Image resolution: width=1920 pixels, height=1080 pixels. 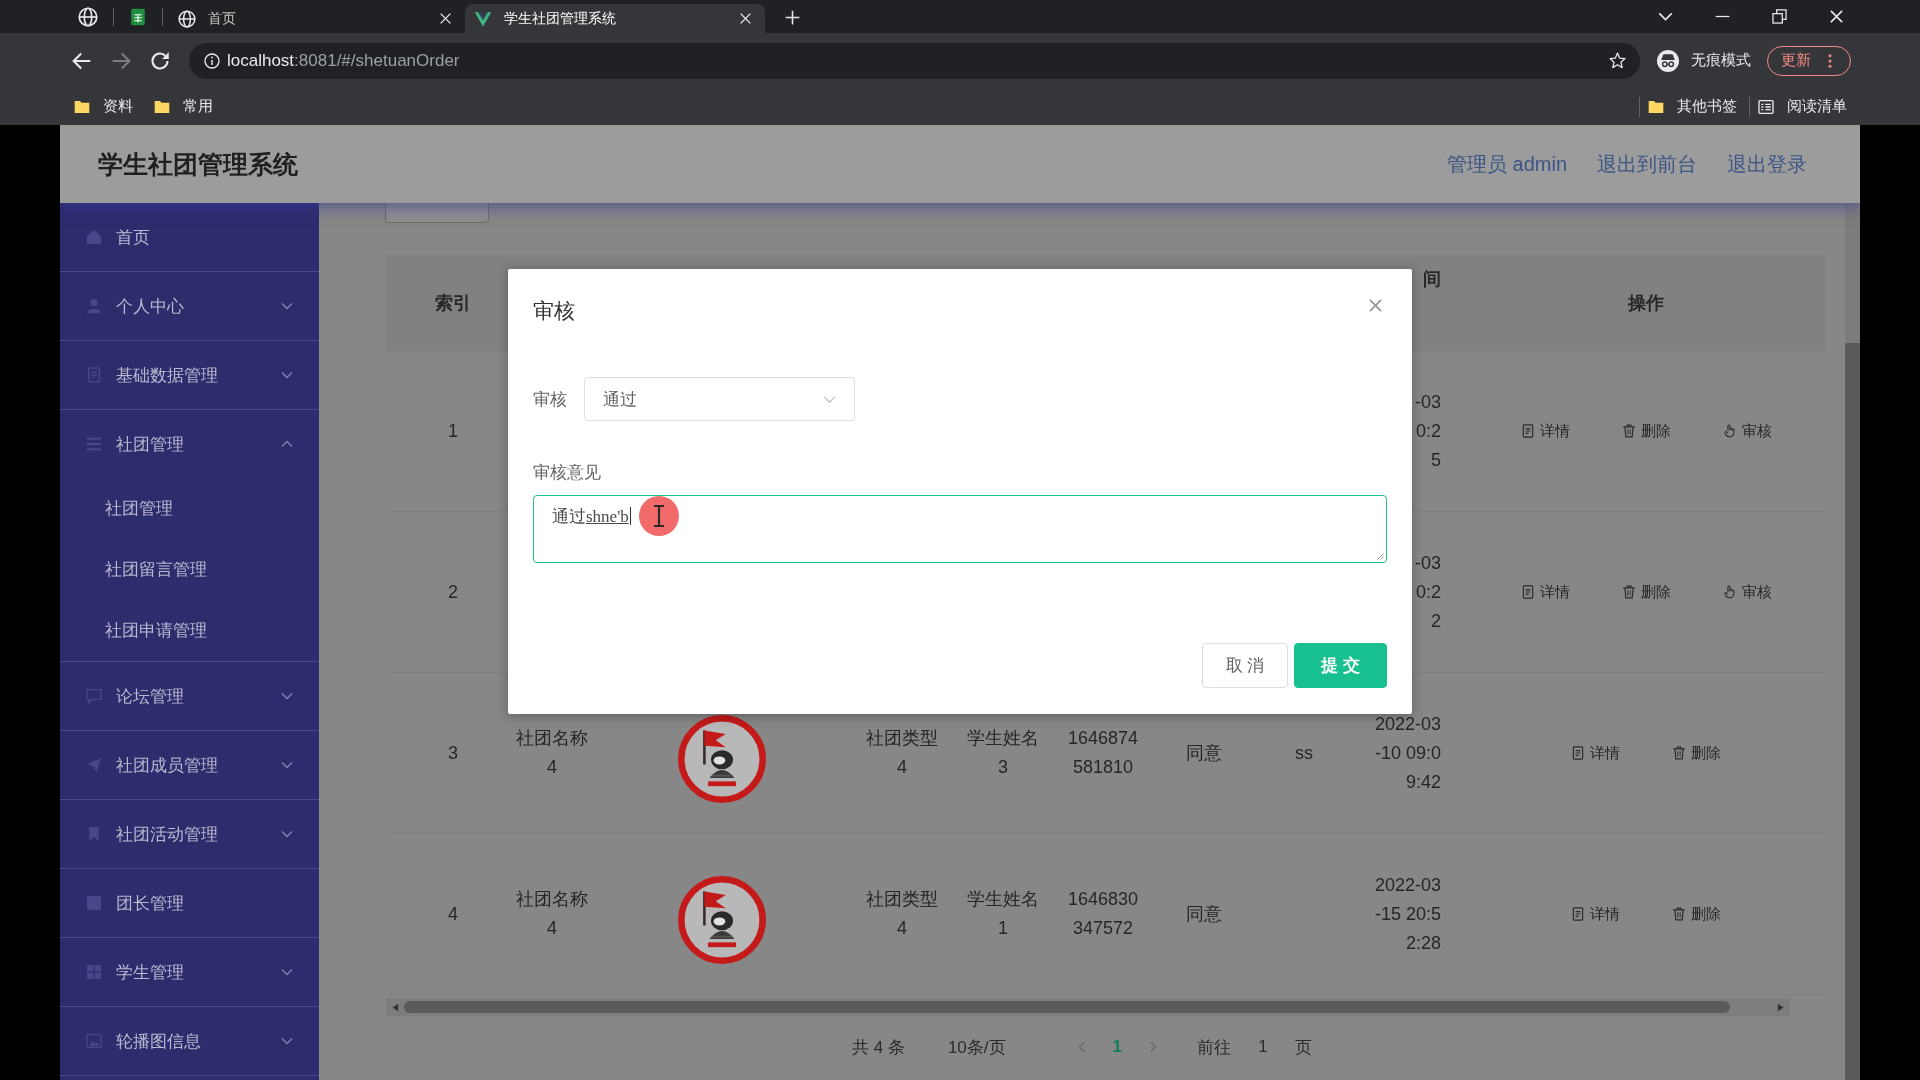 What do you see at coordinates (94, 903) in the screenshot?
I see `square-icon` at bounding box center [94, 903].